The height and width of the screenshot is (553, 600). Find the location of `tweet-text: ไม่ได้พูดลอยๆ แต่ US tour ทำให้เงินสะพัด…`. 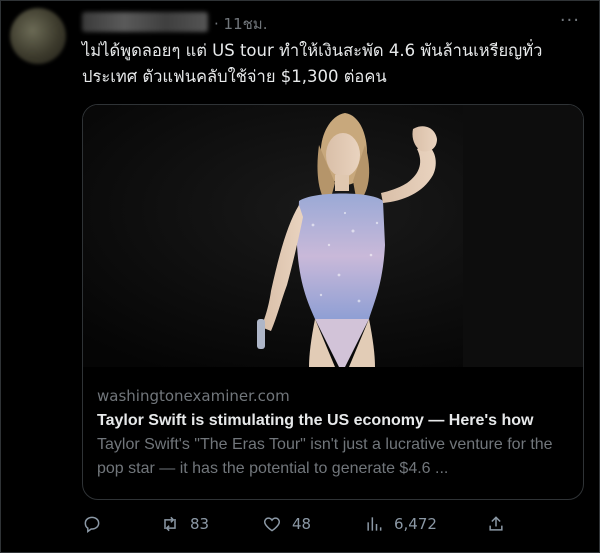

tweet-text: ไม่ได้พูดลอยๆ แต่ US tour ทำให้เงินสะพัด… is located at coordinates (312, 63).